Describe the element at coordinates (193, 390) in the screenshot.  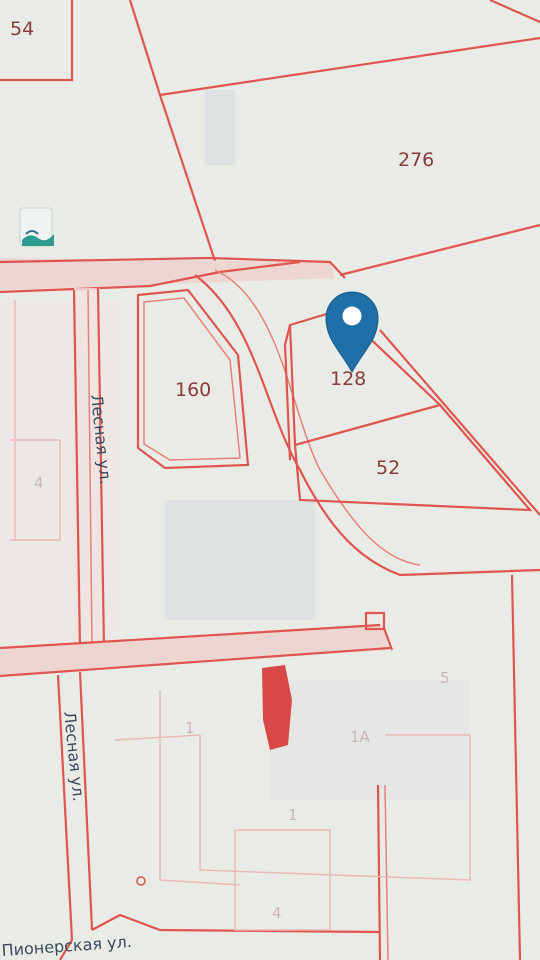
I see `parcel-label-160: 160` at that location.